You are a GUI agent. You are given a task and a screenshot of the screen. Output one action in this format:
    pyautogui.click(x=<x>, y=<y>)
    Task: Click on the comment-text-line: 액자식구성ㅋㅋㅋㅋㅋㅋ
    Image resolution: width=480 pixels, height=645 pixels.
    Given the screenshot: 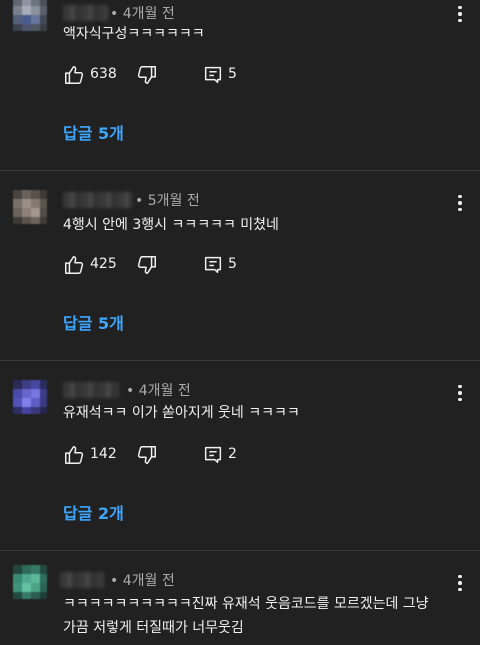 What is the action you would take?
    pyautogui.click(x=134, y=34)
    